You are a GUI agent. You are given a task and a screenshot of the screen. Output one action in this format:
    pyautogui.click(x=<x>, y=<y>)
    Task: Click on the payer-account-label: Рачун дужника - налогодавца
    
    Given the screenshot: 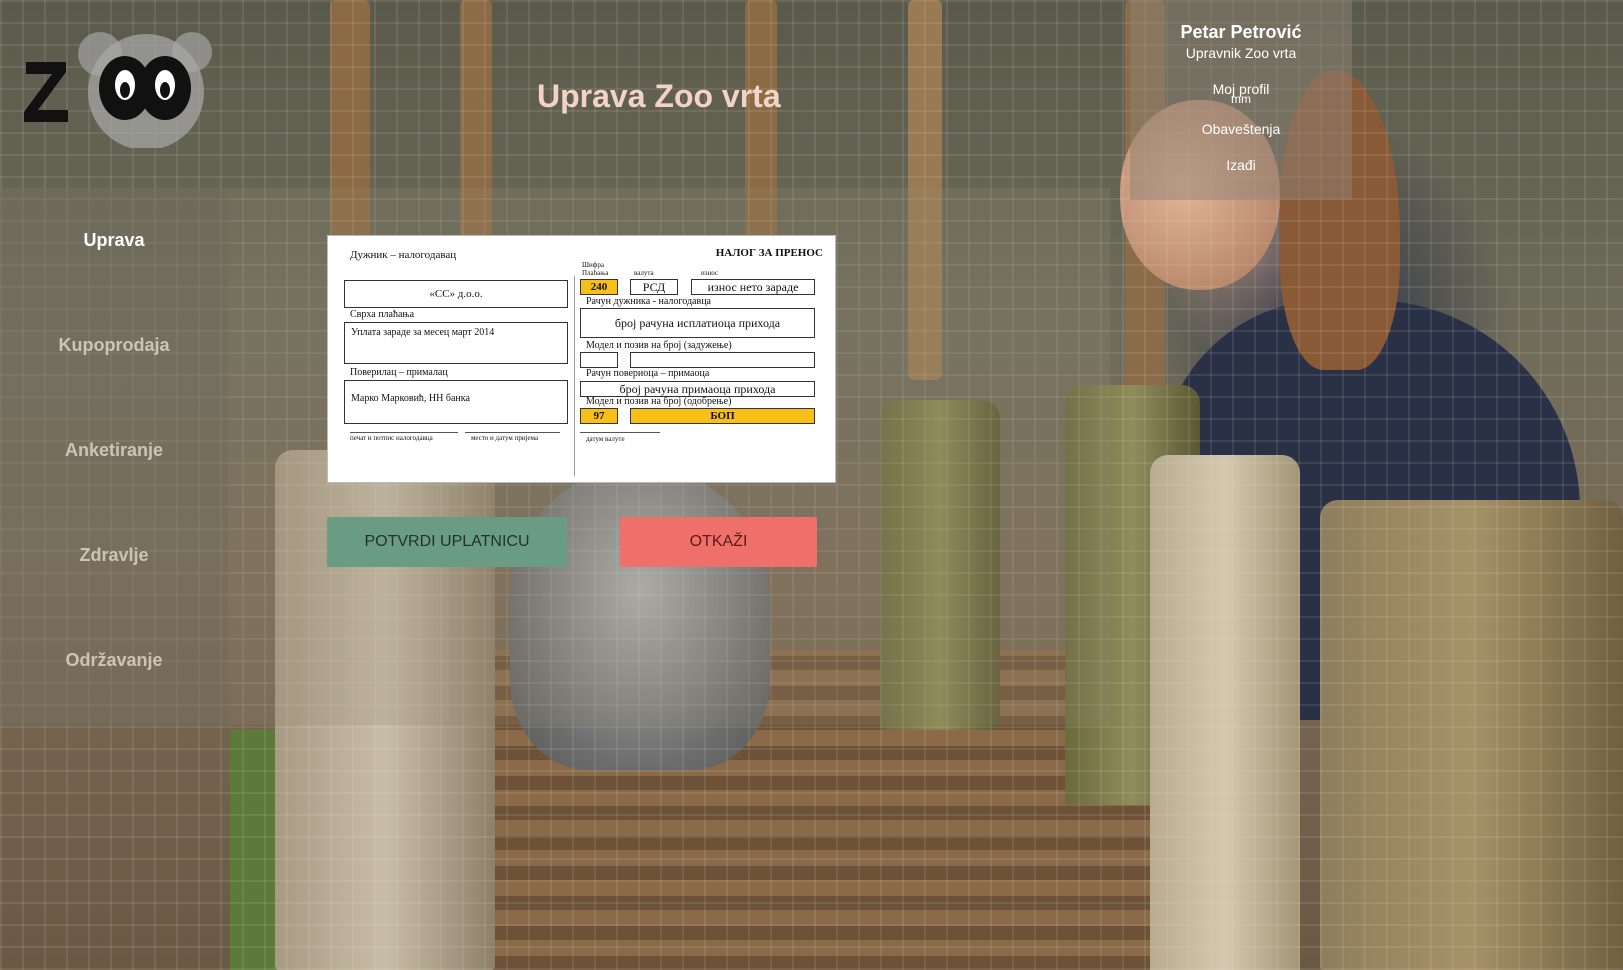 What is the action you would take?
    pyautogui.click(x=648, y=301)
    